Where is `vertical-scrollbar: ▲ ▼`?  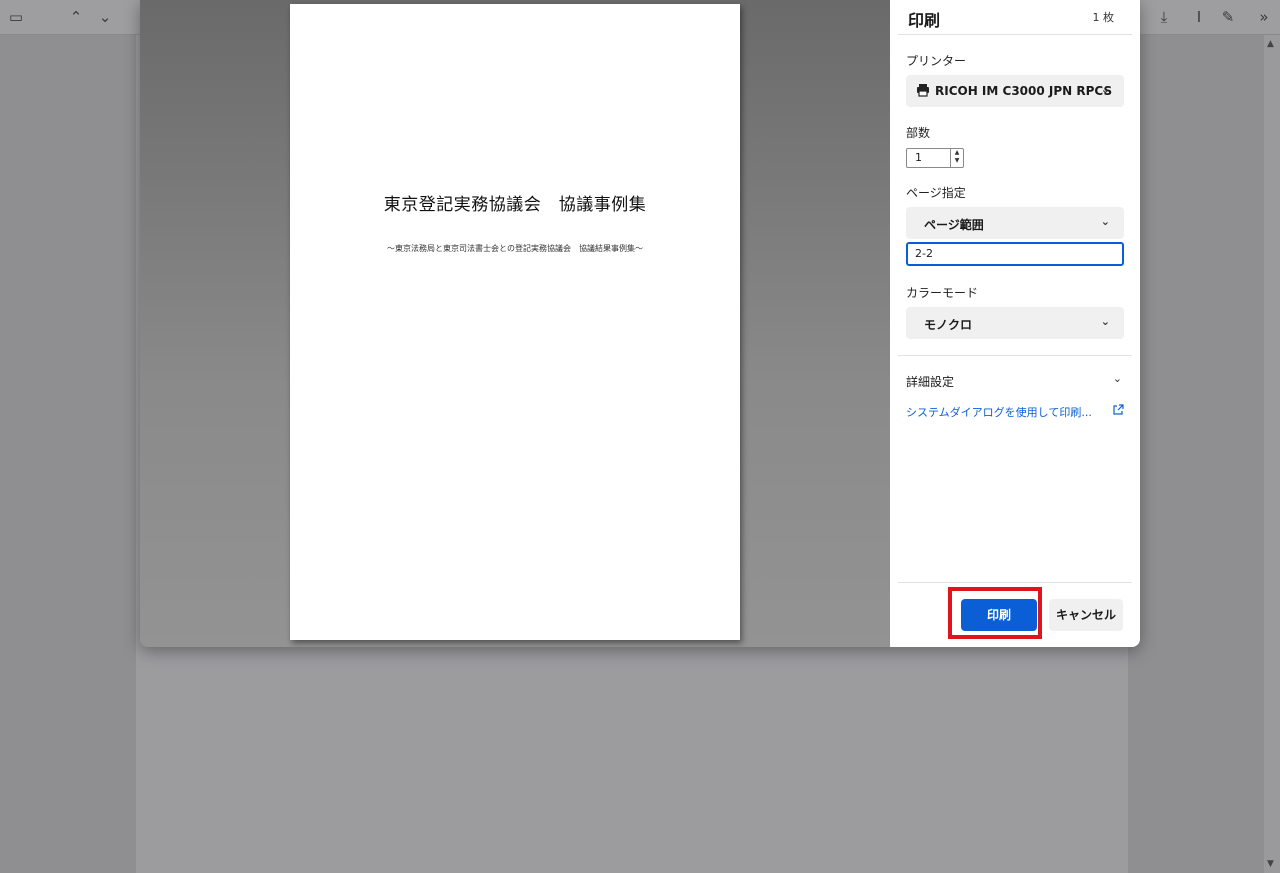 vertical-scrollbar: ▲ ▼ is located at coordinates (1272, 454).